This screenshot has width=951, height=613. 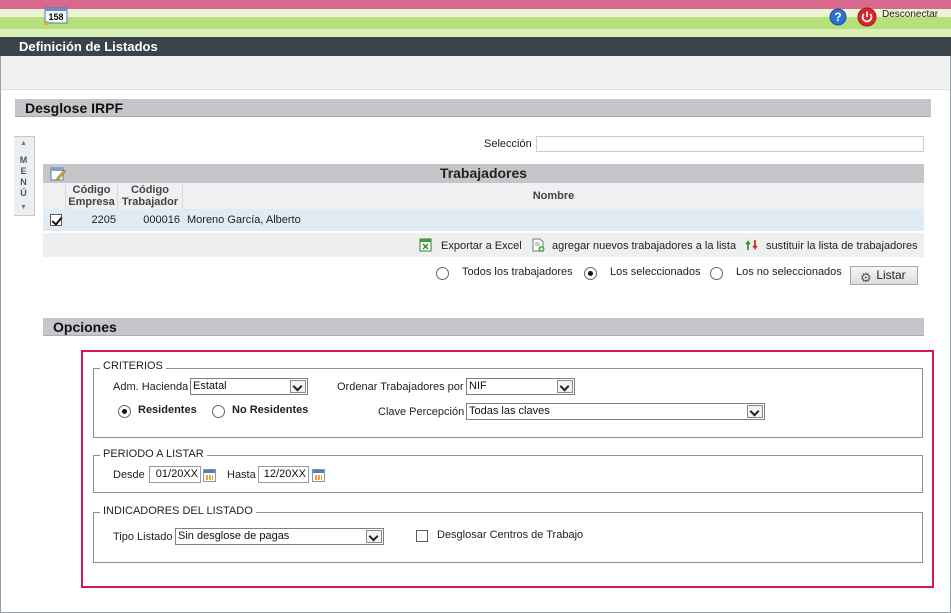 I want to click on disconnect-link: Desconectar, so click(x=910, y=14).